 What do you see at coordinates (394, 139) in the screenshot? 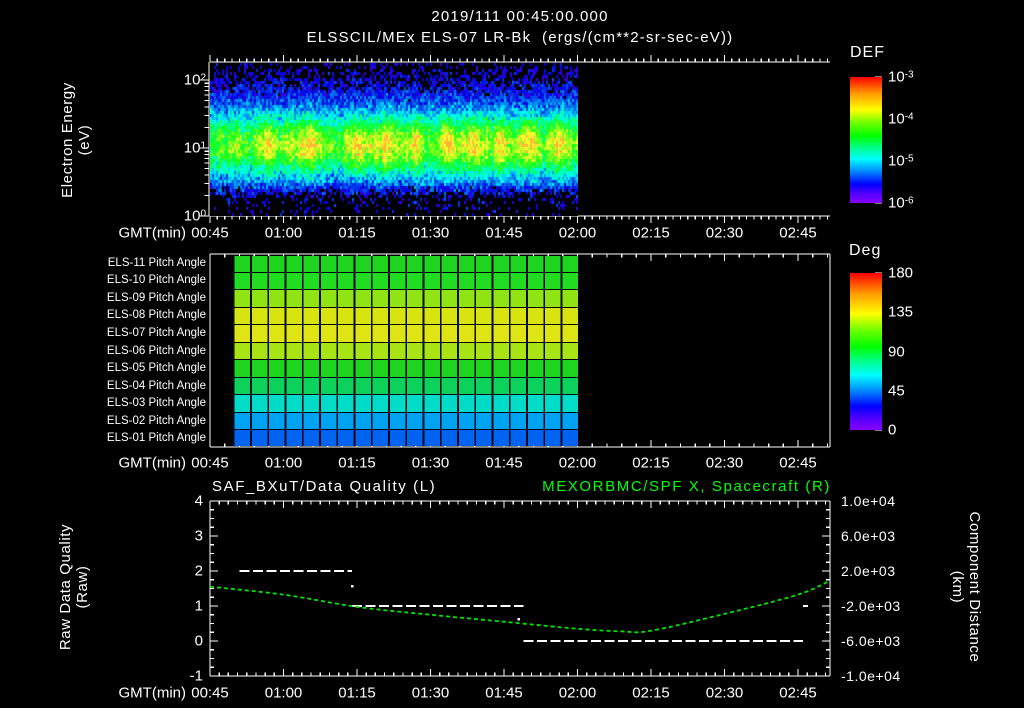
I see `energy-spectrogram-canvas` at bounding box center [394, 139].